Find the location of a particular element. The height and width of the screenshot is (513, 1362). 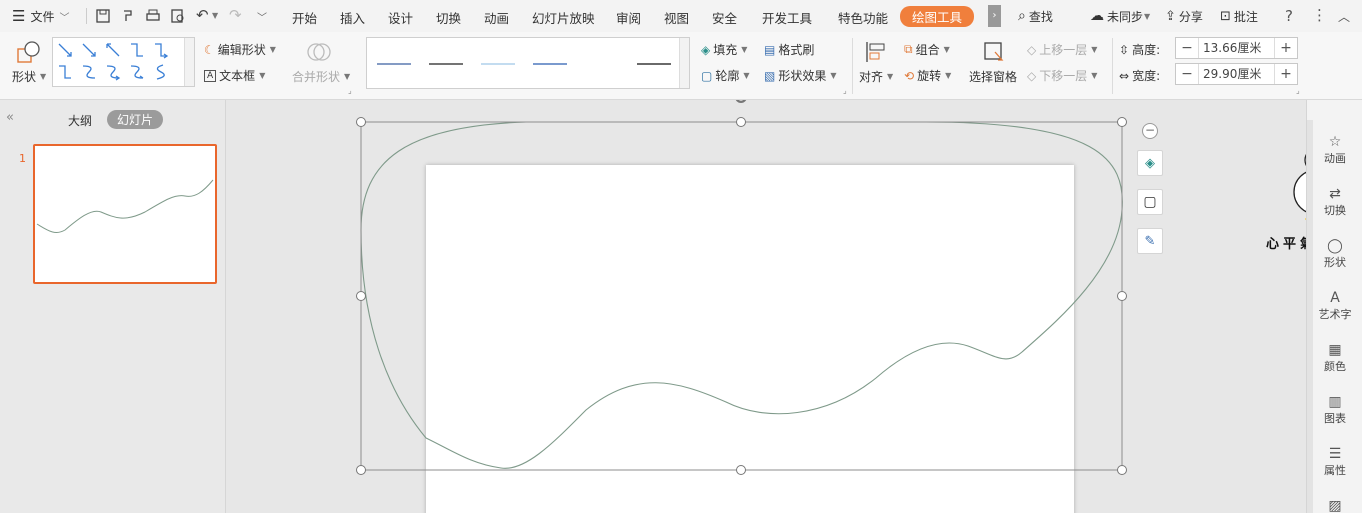

format-painter-button: ▤ 格式刷 is located at coordinates (789, 49).